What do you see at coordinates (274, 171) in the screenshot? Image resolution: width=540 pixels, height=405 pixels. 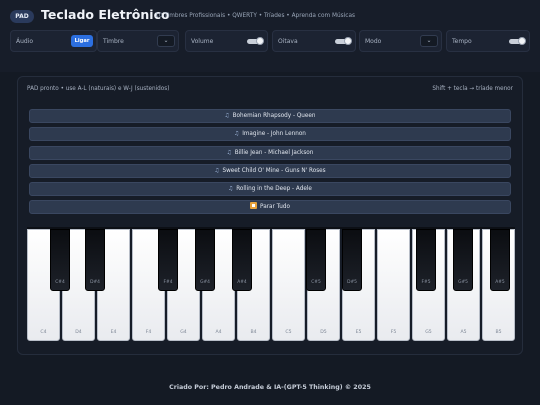 I see `song-title: Sweet Child O' Mine - Guns N' Roses` at bounding box center [274, 171].